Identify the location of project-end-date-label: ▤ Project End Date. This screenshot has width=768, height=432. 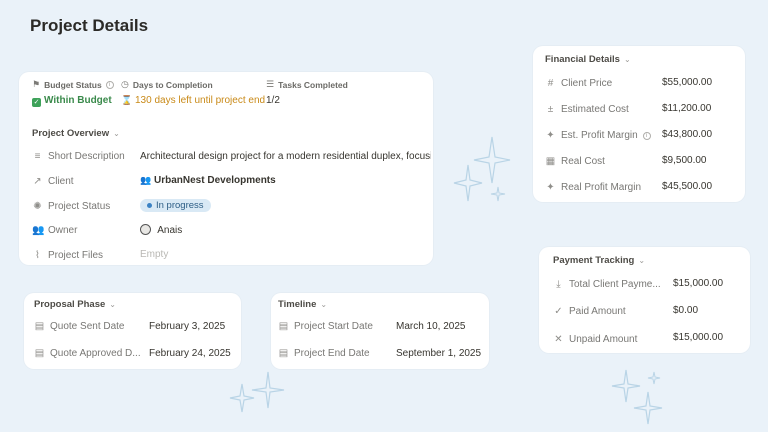
(324, 353).